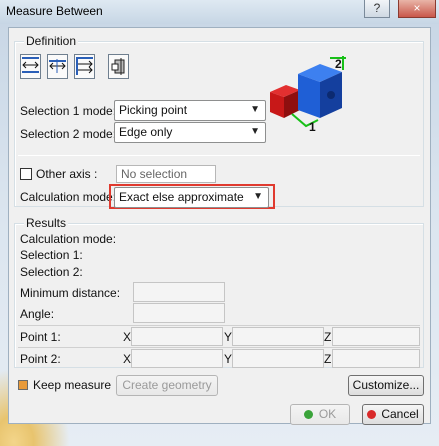 Image resolution: width=439 pixels, height=446 pixels. What do you see at coordinates (153, 110) in the screenshot?
I see `selection1-mode-value: Picking point` at bounding box center [153, 110].